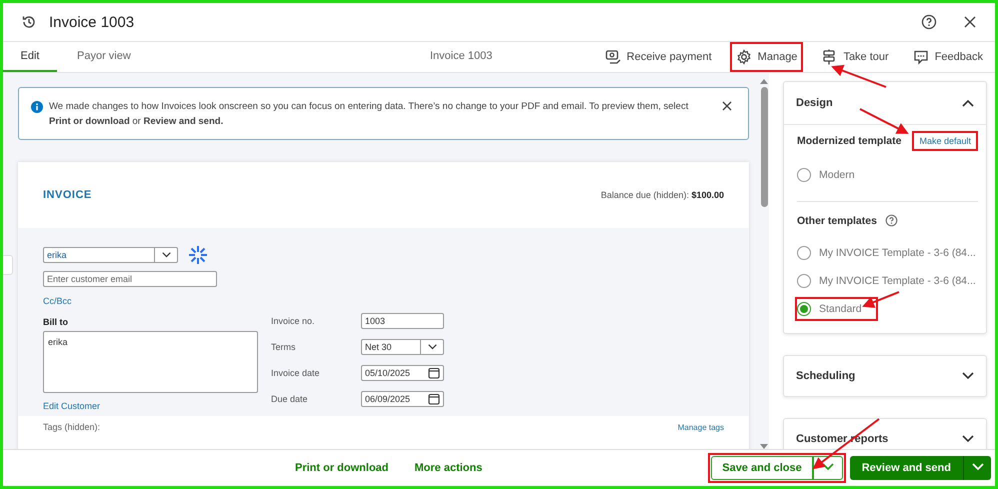  I want to click on window-title: Invoice 1003, so click(91, 22).